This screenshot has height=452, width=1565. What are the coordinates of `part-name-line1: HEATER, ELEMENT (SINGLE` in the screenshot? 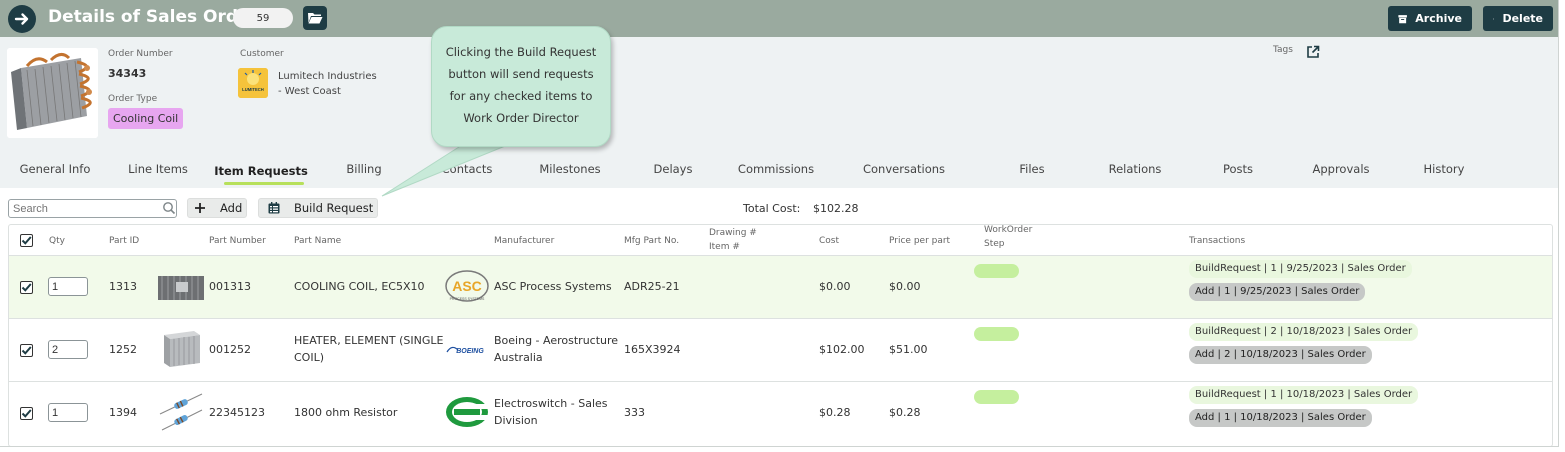 It's located at (369, 340).